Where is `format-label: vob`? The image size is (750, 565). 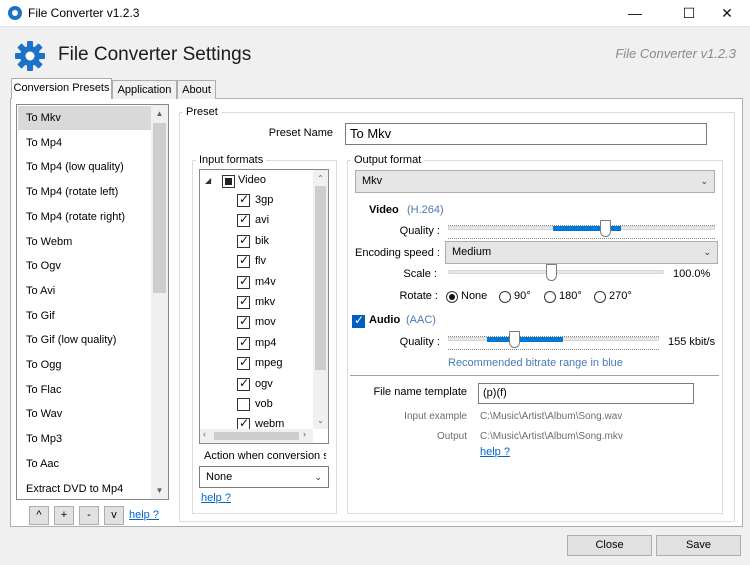 format-label: vob is located at coordinates (264, 404).